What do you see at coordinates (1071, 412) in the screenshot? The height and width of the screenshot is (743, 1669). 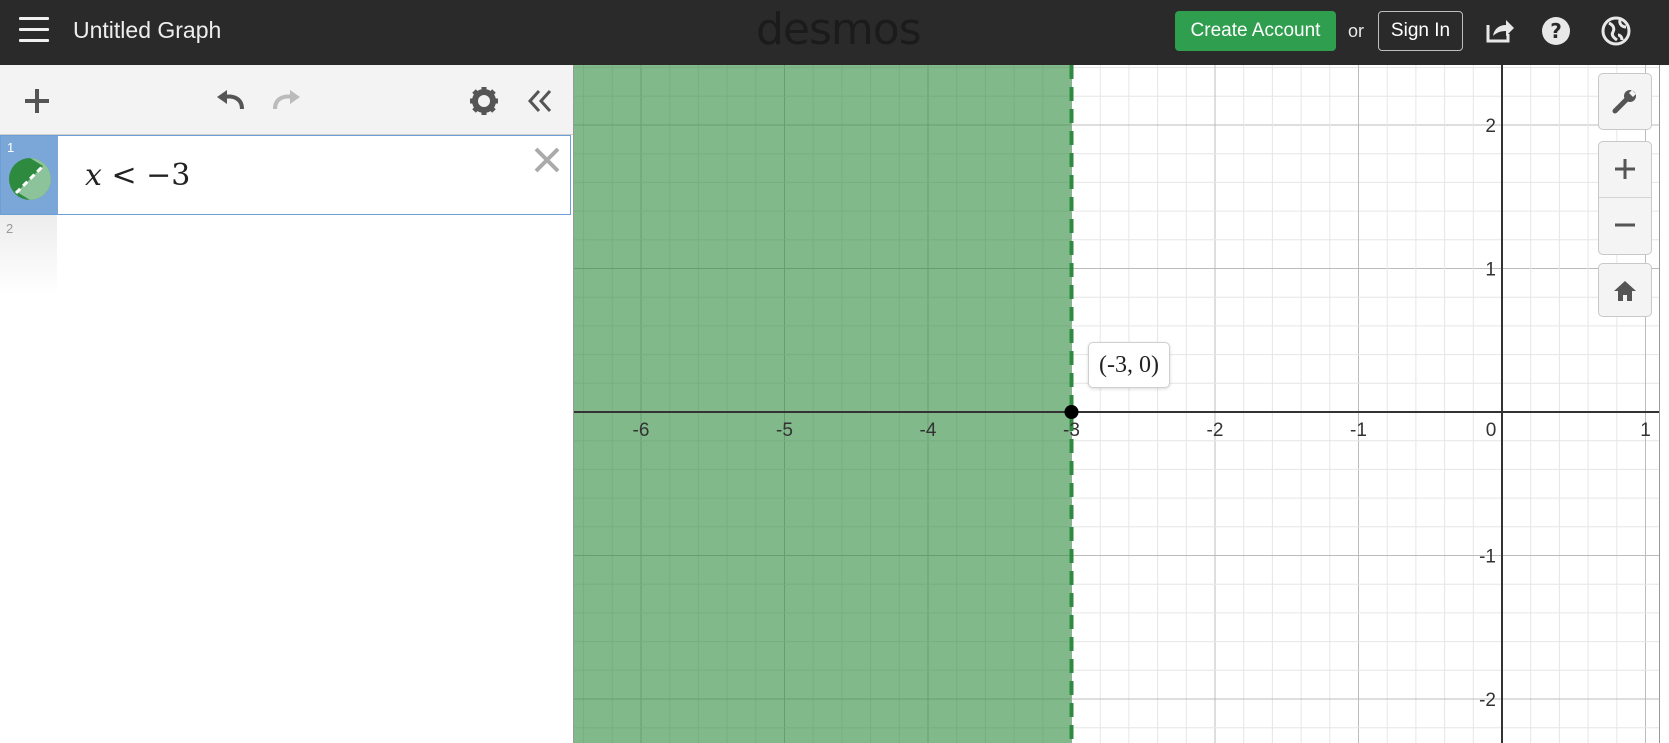 I see `intercept-point` at bounding box center [1071, 412].